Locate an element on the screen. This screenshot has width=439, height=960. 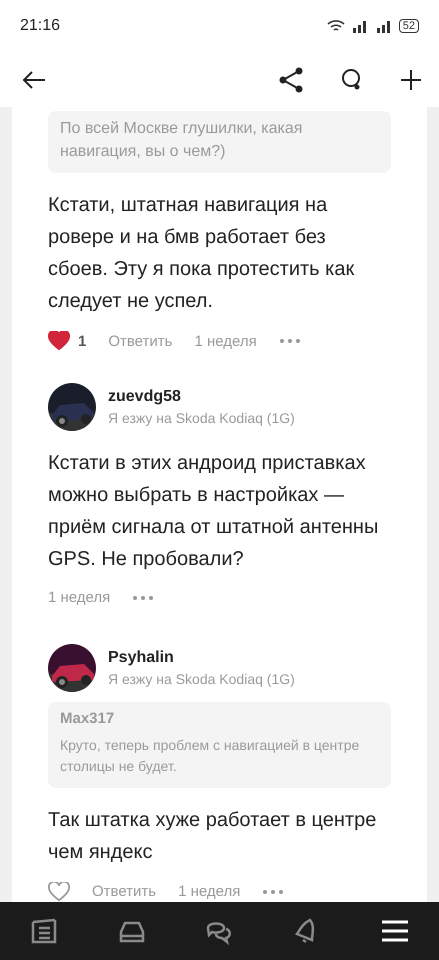
quote-author: Max317 is located at coordinates (88, 719).